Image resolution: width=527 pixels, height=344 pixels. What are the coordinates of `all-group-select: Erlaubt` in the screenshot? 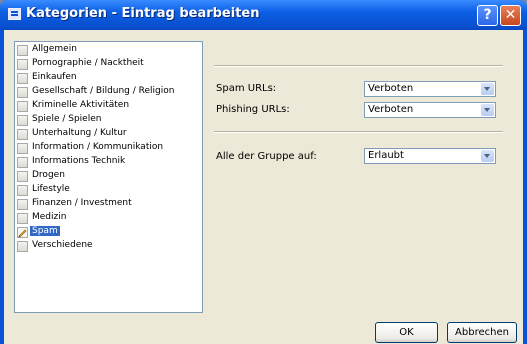 It's located at (430, 156).